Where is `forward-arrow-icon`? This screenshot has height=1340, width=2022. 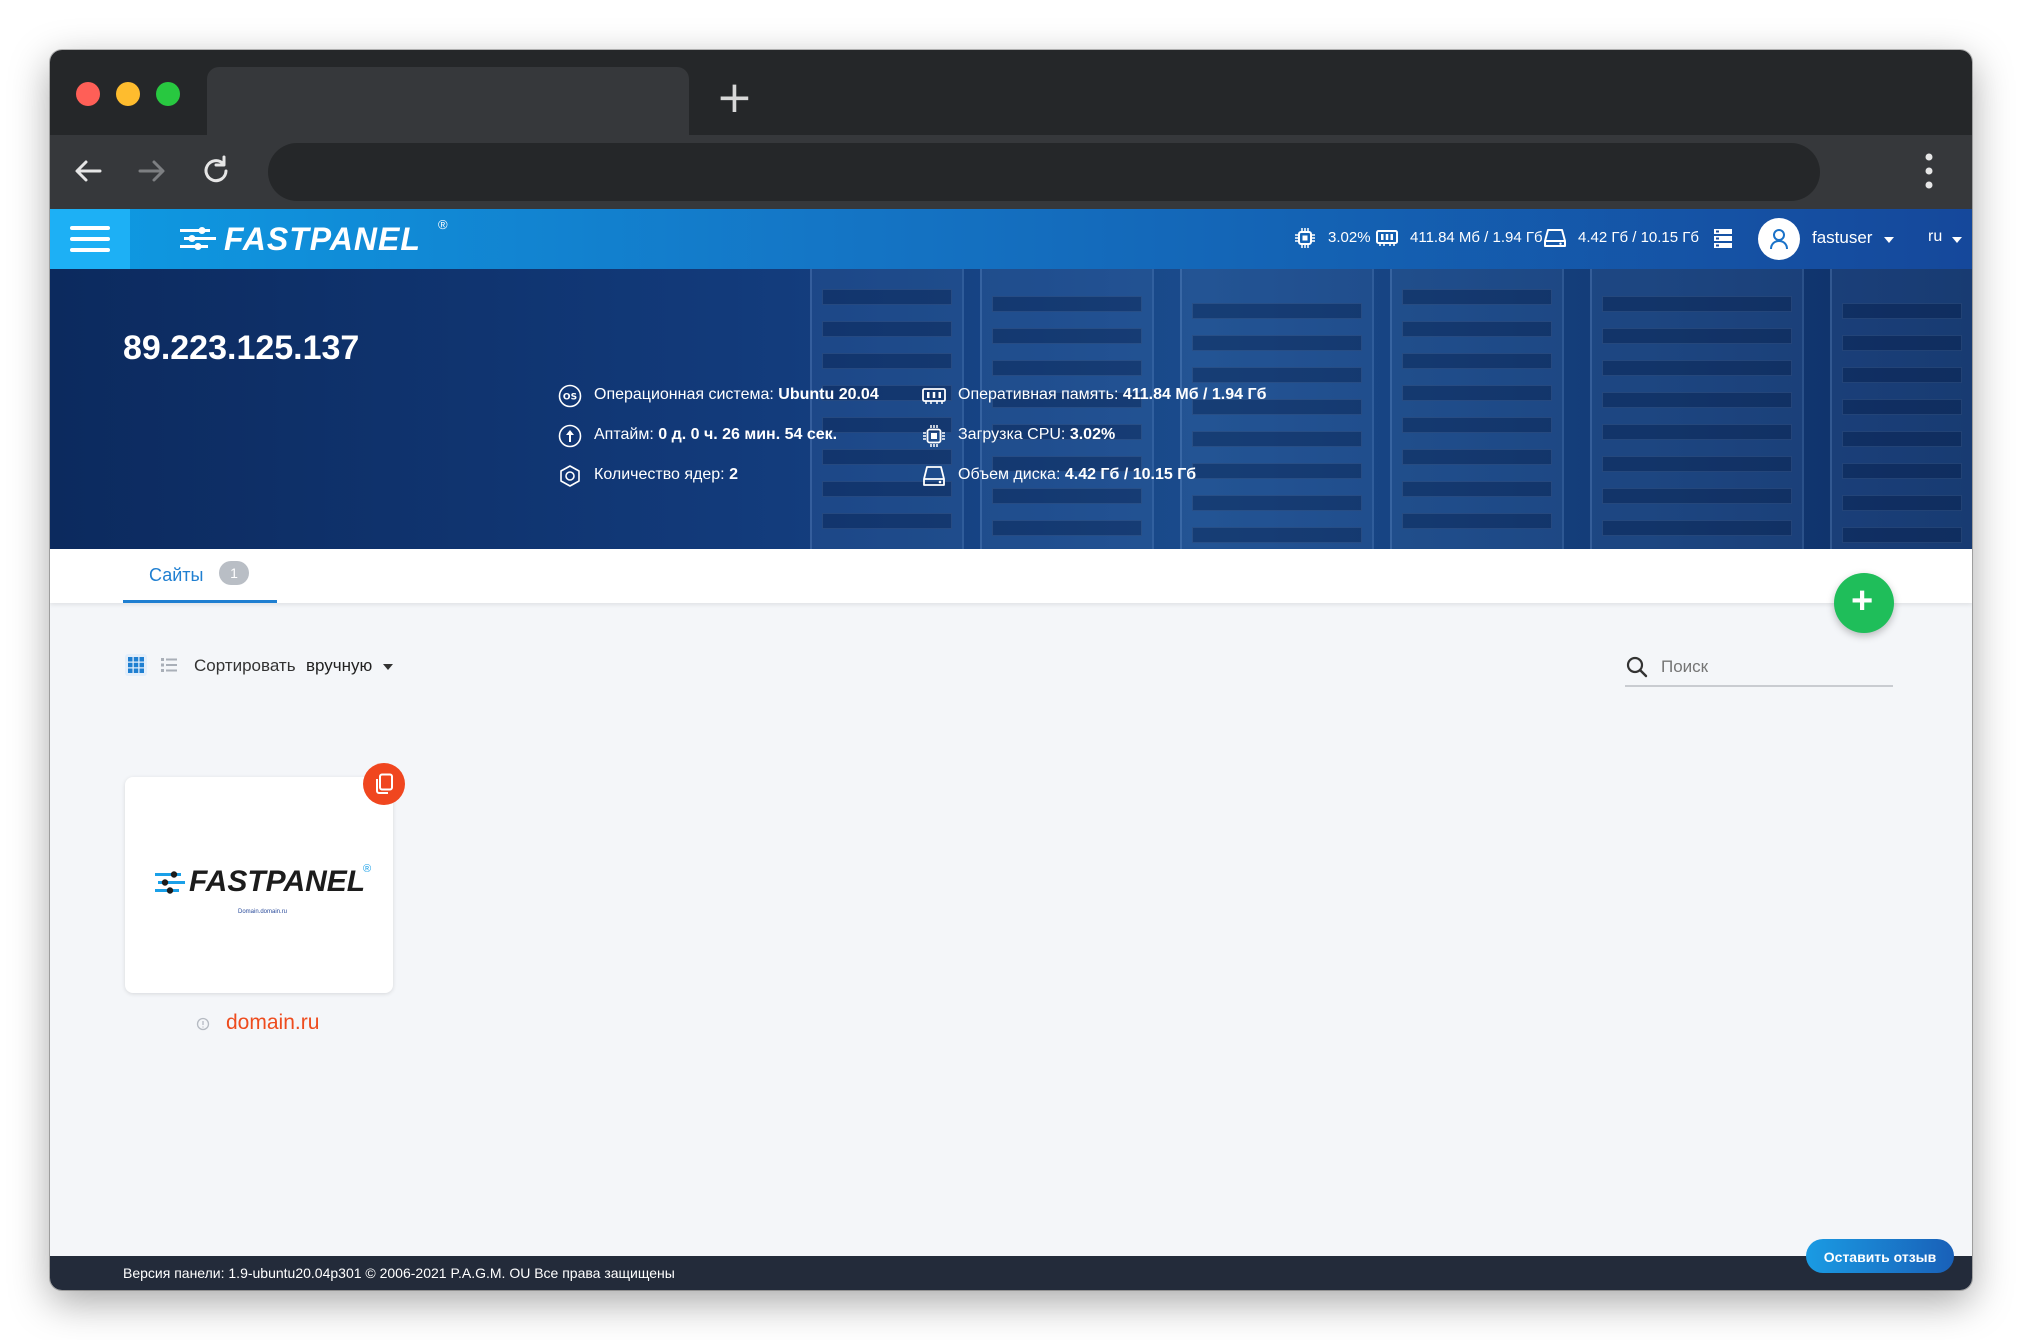 forward-arrow-icon is located at coordinates (152, 171).